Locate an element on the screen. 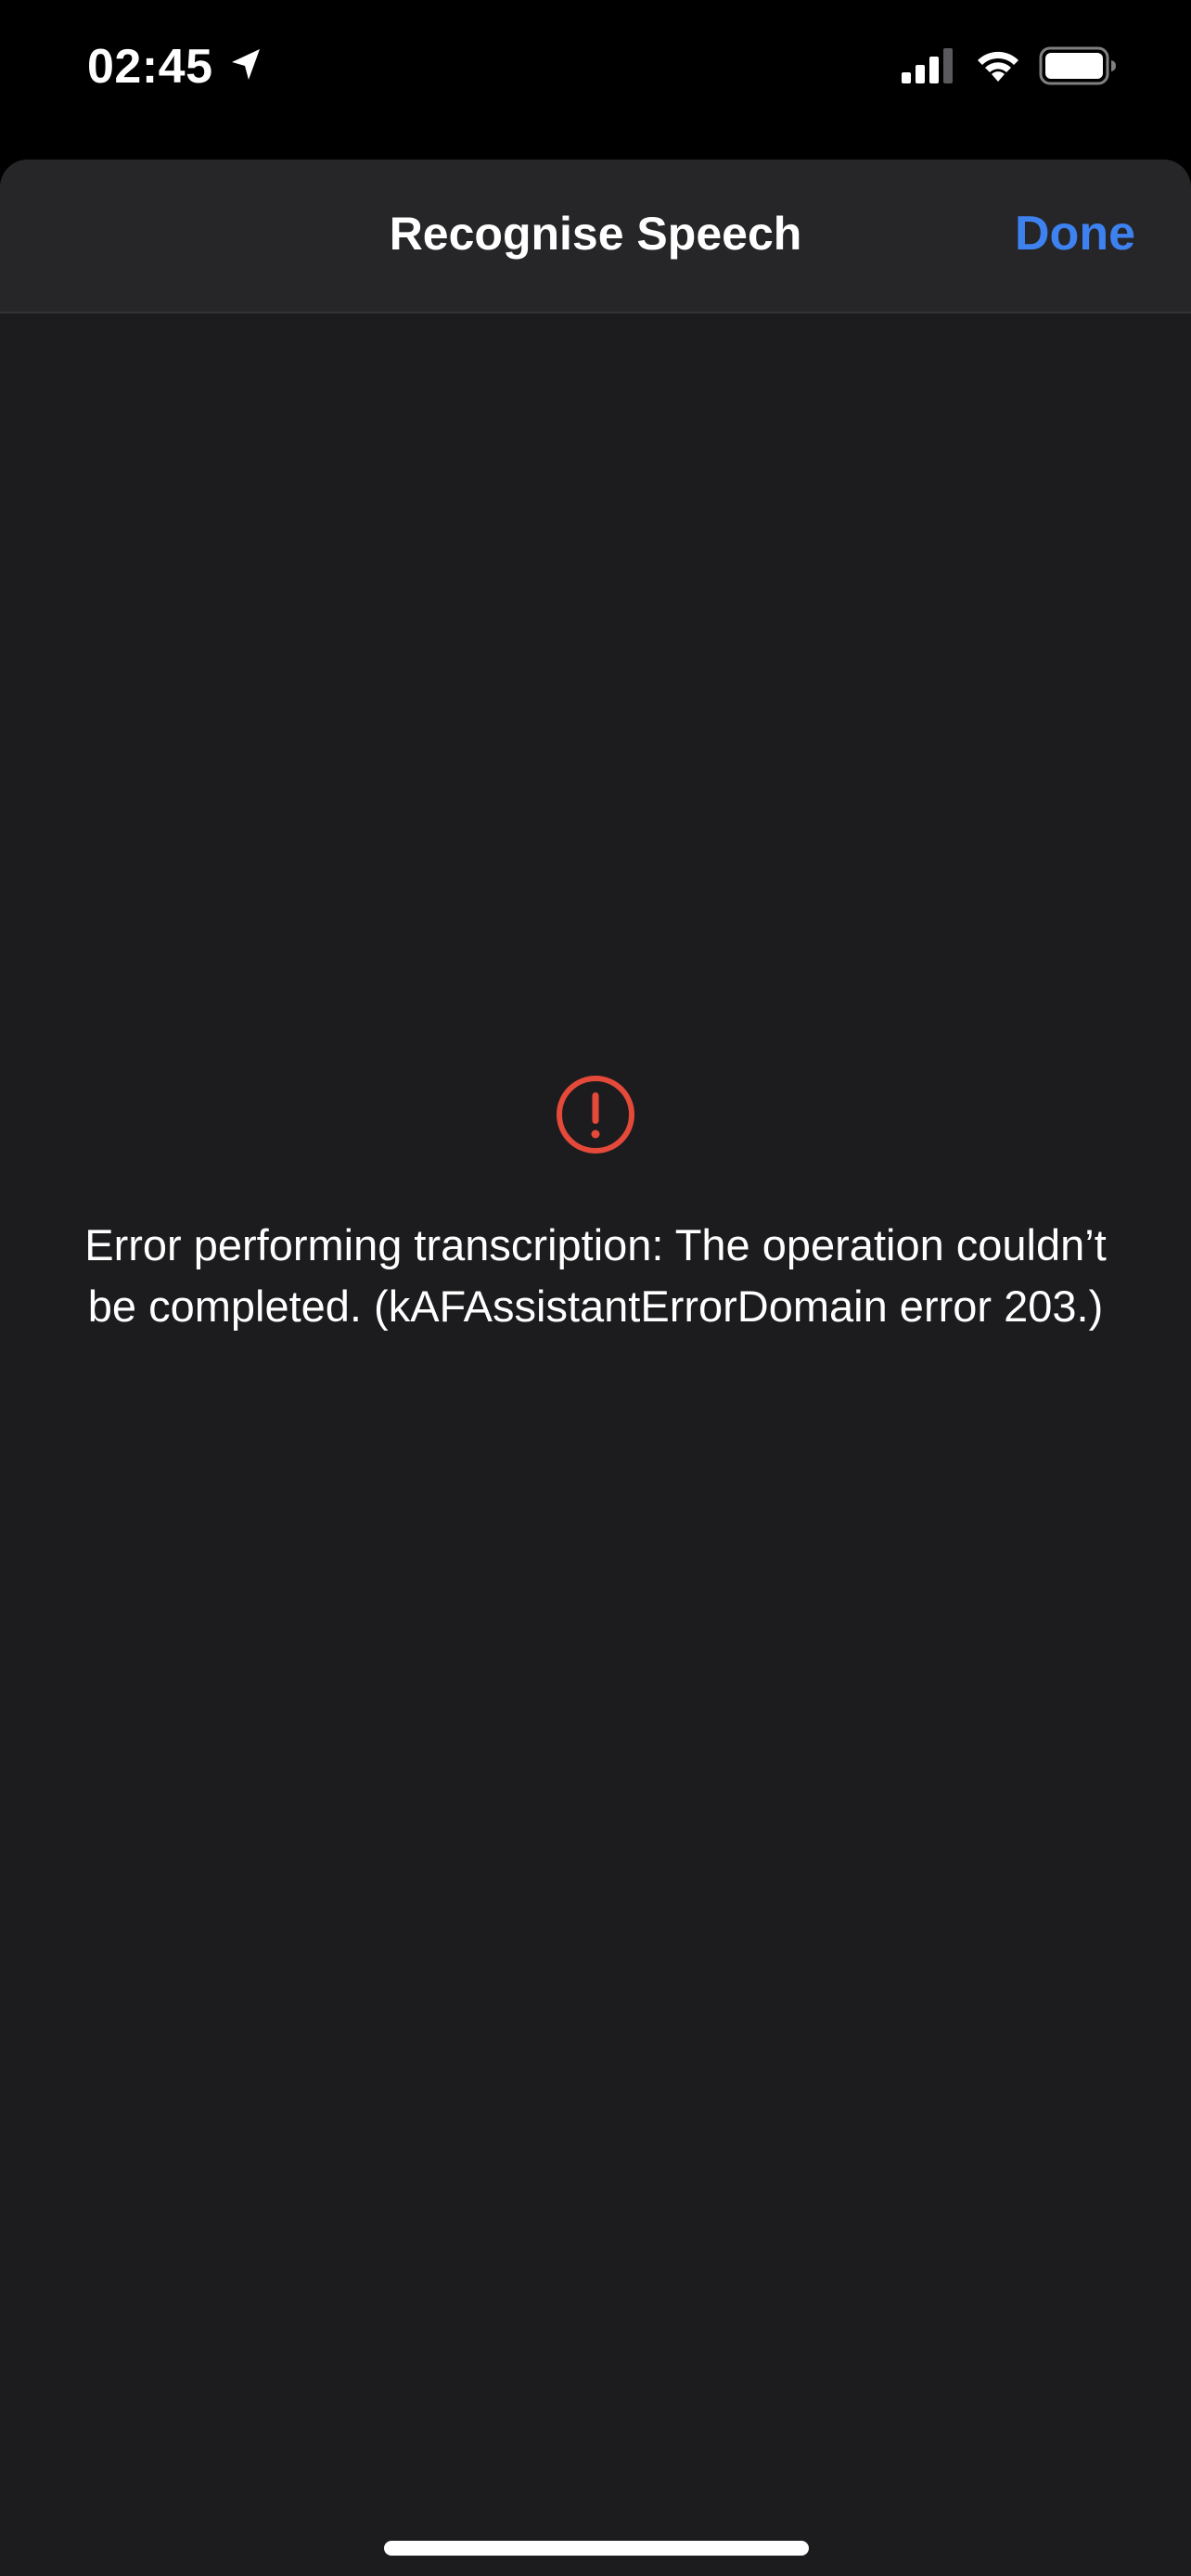 This screenshot has height=2576, width=1191. wifi-icon is located at coordinates (998, 66).